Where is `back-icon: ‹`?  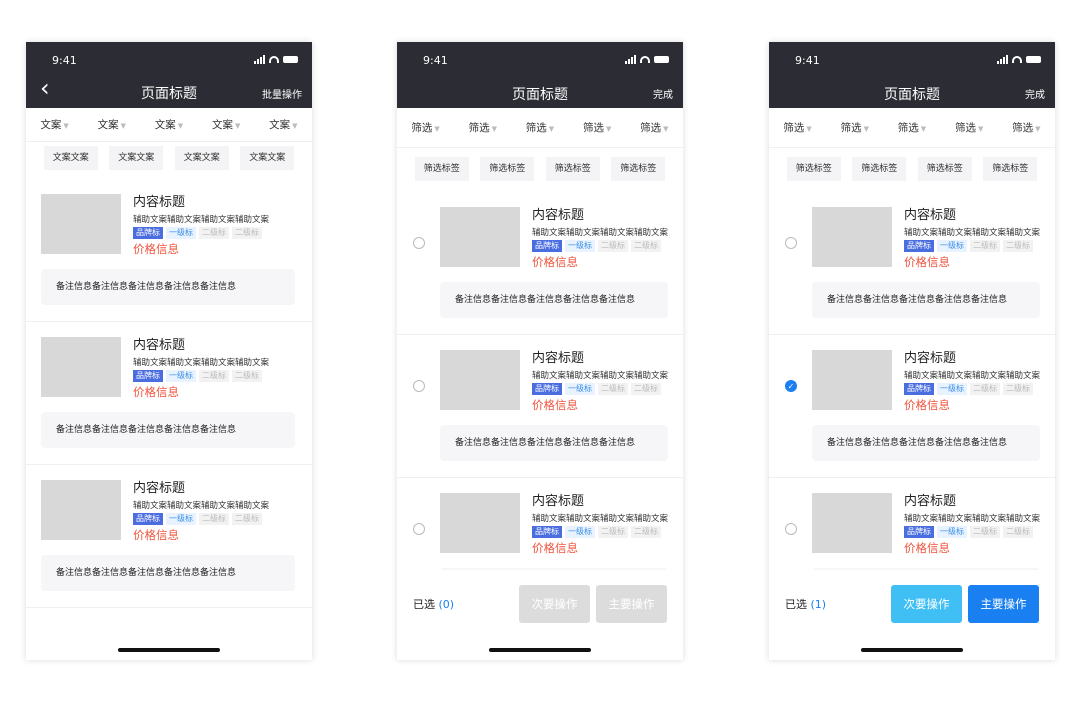
back-icon: ‹ is located at coordinates (45, 88).